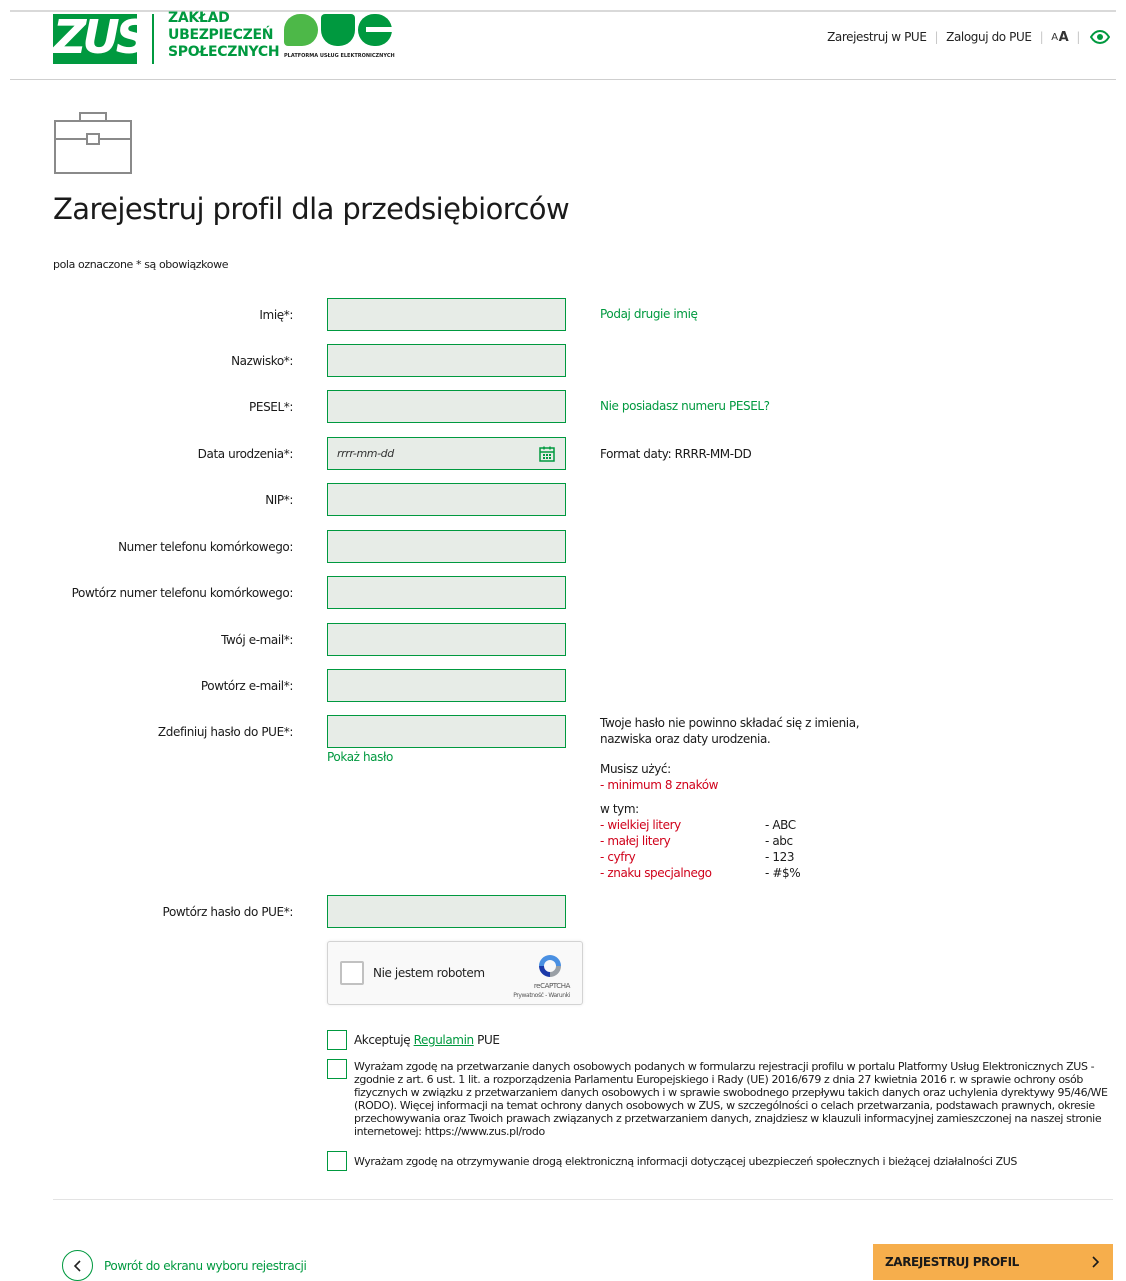  I want to click on eye-icon, so click(1100, 37).